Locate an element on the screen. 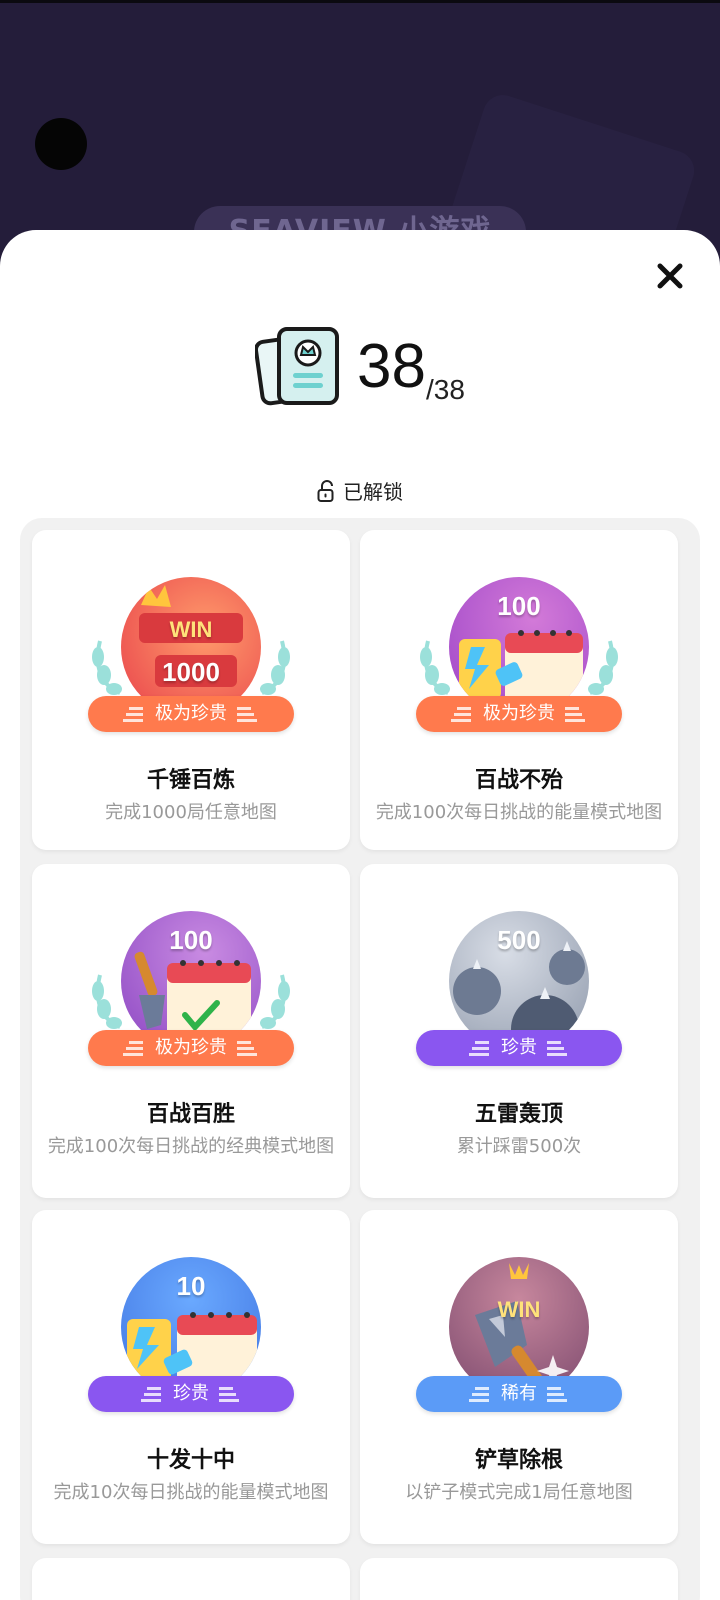 This screenshot has height=1600, width=720. rarity-badge: 稀有 is located at coordinates (519, 1394).